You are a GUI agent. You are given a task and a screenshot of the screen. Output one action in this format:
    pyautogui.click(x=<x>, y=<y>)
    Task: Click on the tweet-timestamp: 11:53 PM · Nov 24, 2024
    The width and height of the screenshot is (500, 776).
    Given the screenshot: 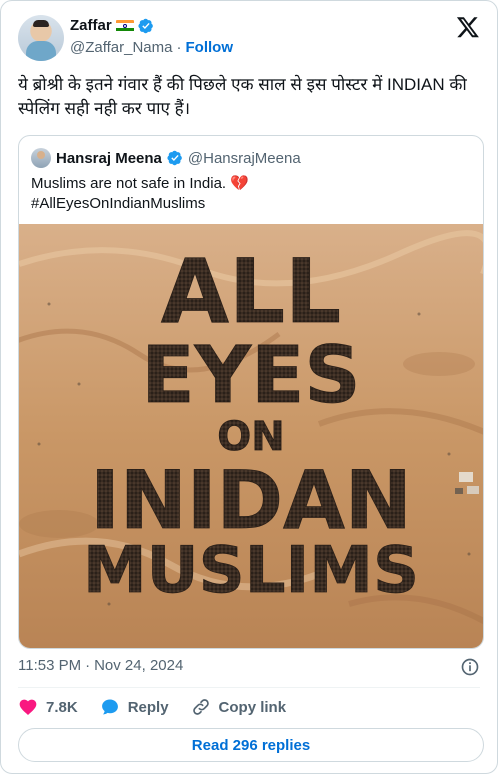 What is the action you would take?
    pyautogui.click(x=100, y=665)
    